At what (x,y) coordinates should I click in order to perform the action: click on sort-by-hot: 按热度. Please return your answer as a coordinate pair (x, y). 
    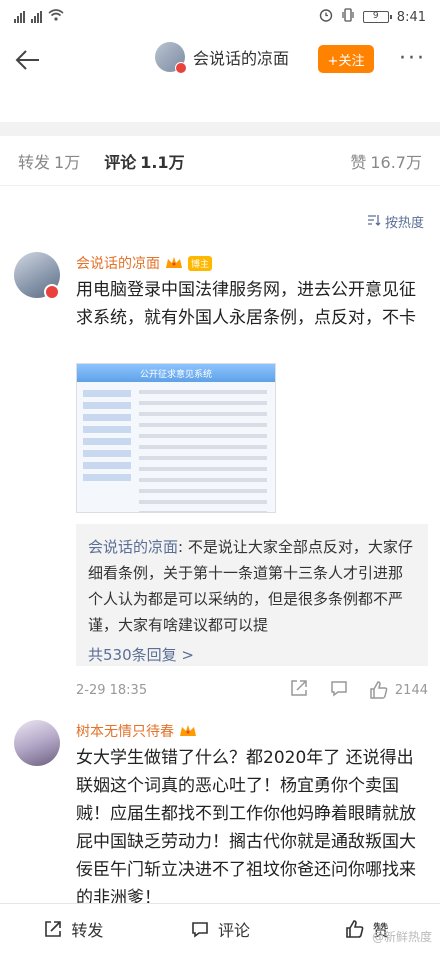
    Looking at the image, I should click on (395, 221).